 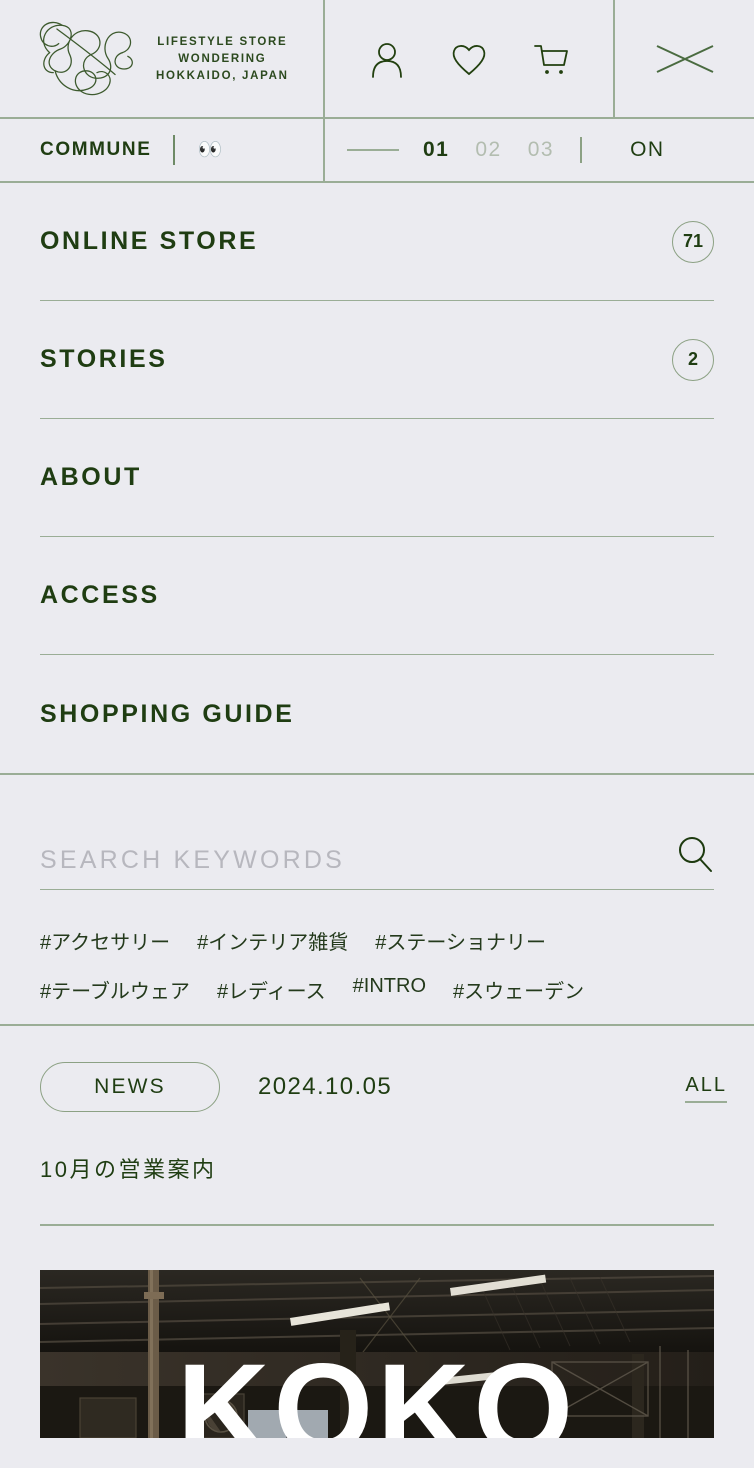 I want to click on news-date: 2024.10.05, so click(x=325, y=1086).